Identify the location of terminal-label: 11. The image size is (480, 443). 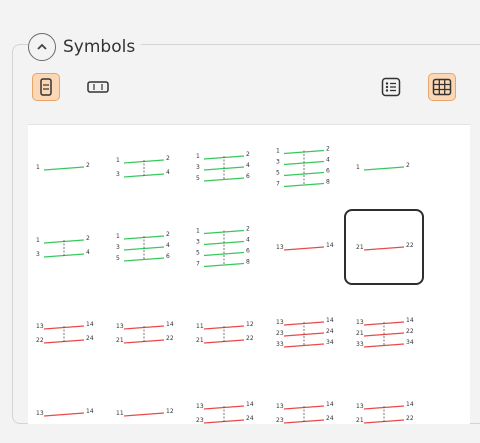
(200, 326).